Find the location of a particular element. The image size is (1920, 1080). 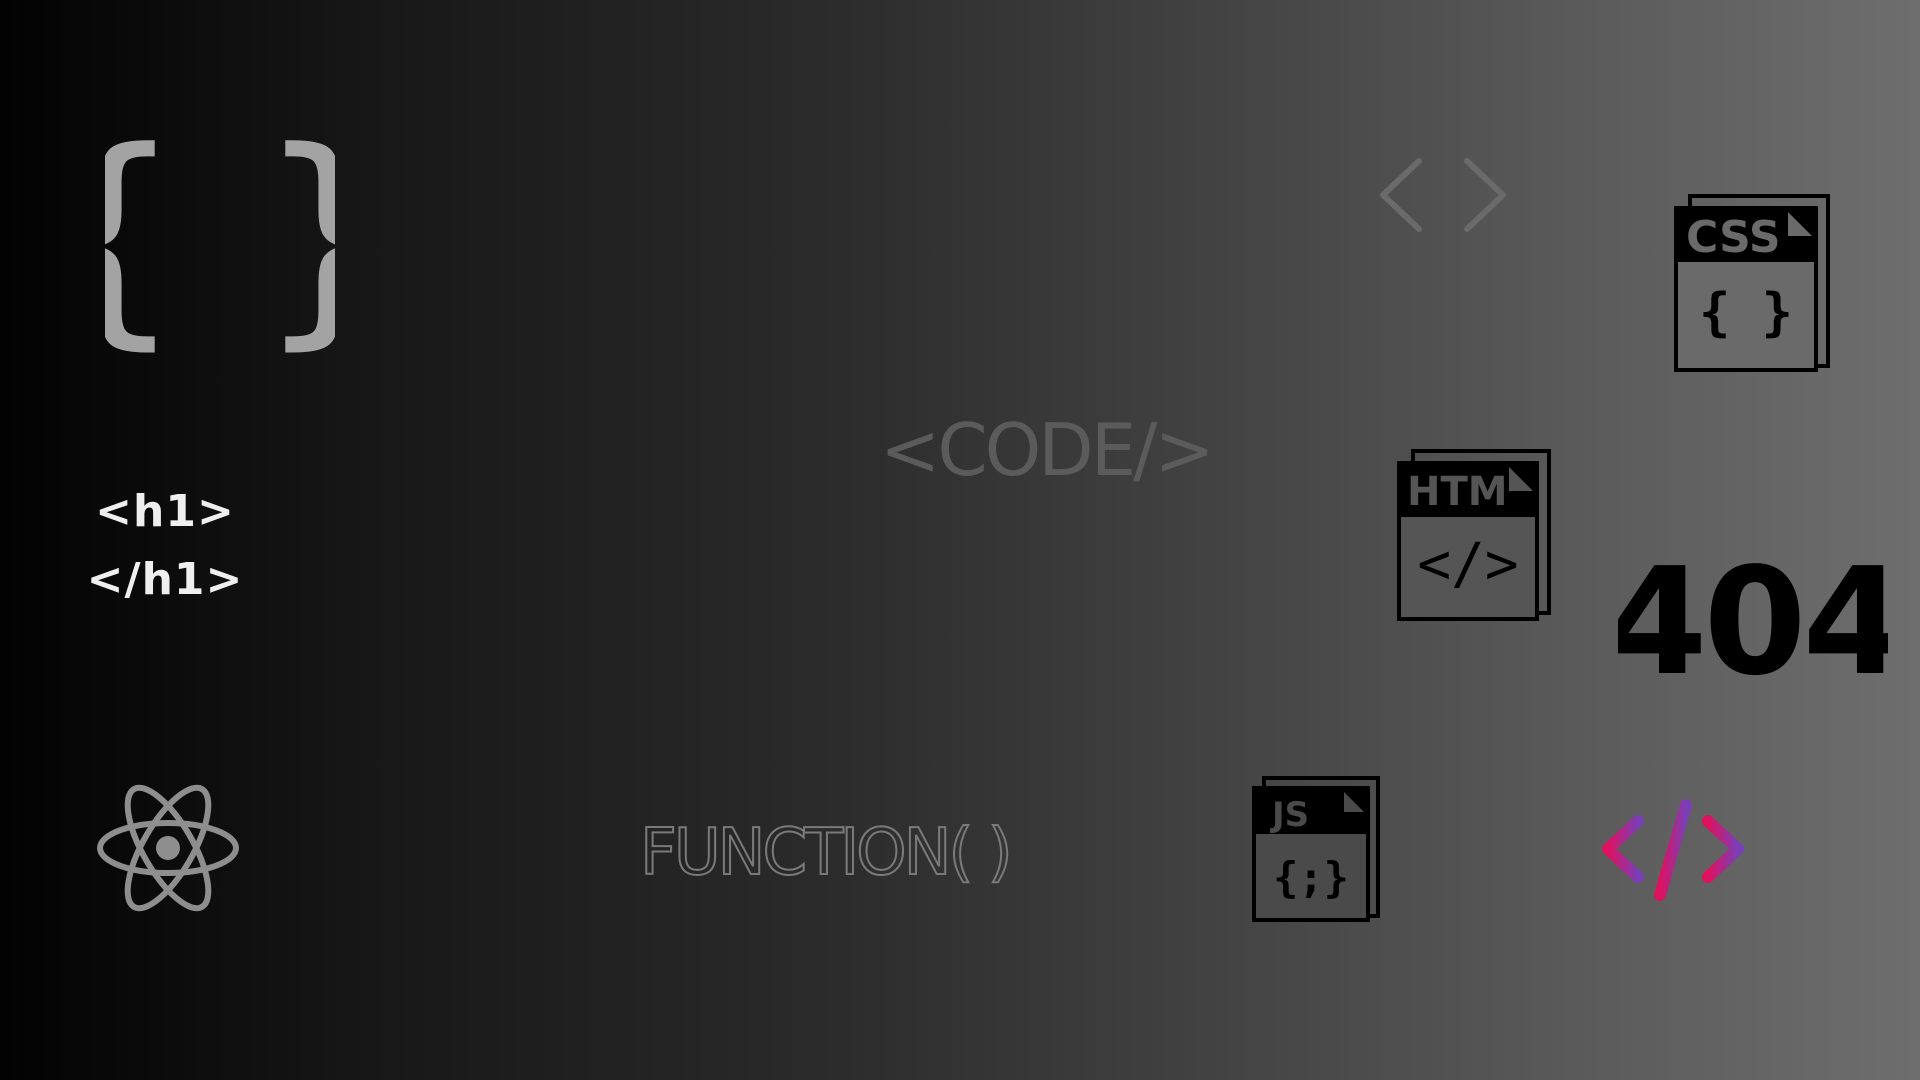

function-label: FUNCTION( ) is located at coordinates (825, 852).